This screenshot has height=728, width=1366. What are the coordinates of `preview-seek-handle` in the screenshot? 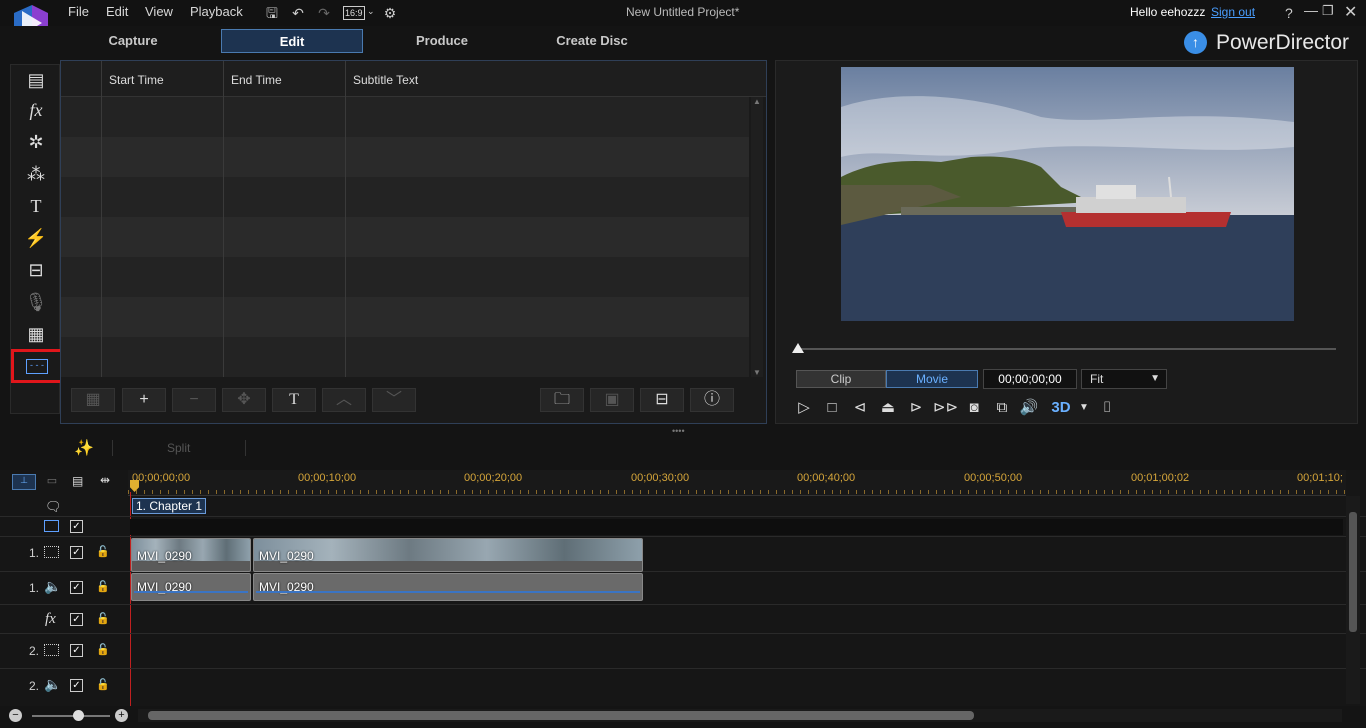 It's located at (798, 348).